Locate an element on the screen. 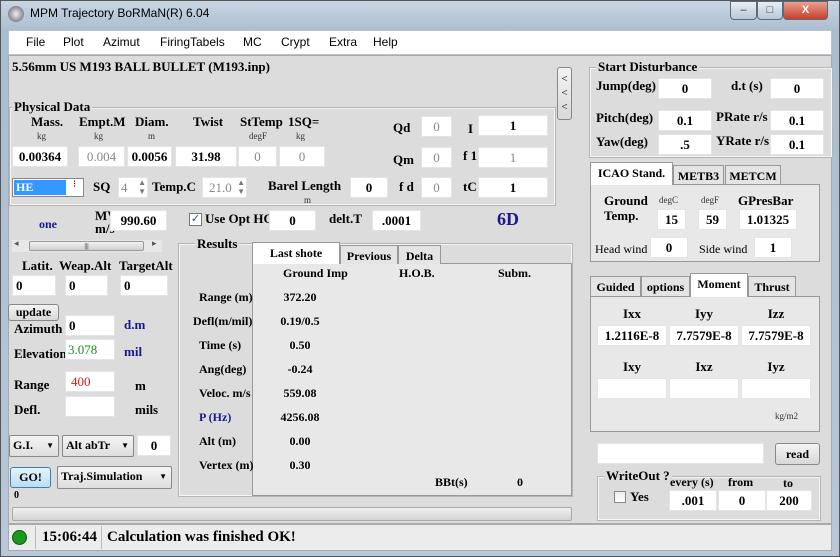  yaw-input: .5 is located at coordinates (685, 144).